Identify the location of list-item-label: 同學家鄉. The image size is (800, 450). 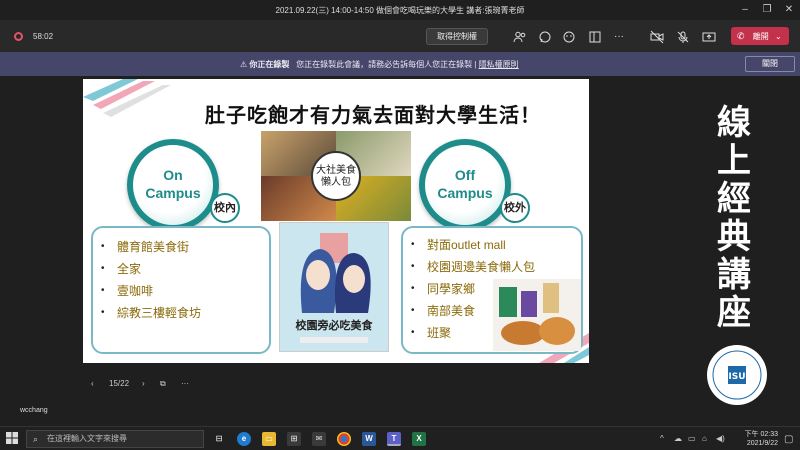
(451, 289).